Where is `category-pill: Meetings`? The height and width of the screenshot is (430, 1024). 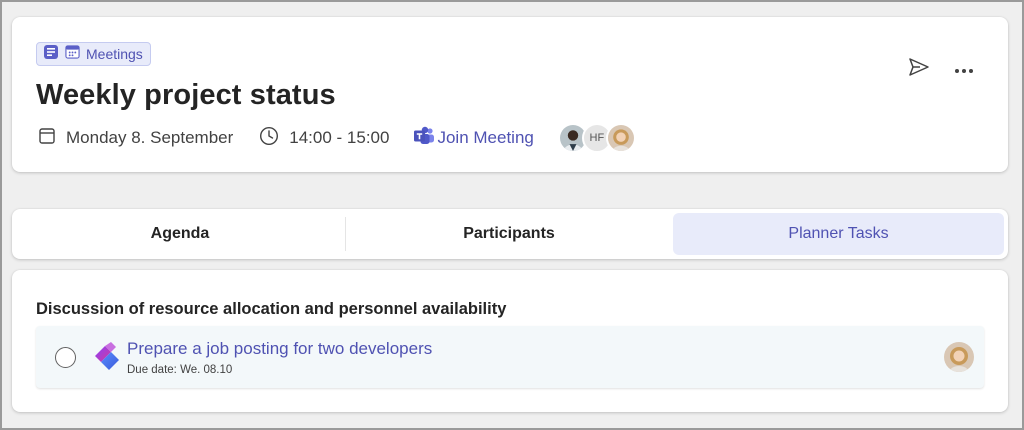
category-pill: Meetings is located at coordinates (93, 54).